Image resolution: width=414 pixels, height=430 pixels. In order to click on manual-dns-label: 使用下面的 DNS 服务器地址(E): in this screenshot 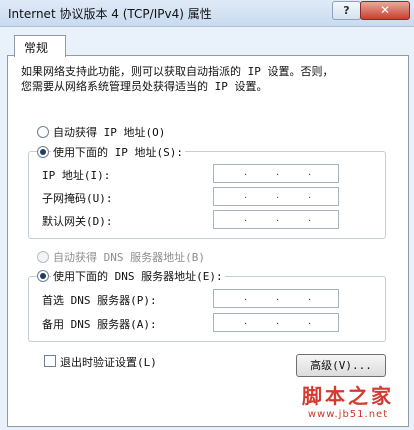, I will do `click(138, 276)`.